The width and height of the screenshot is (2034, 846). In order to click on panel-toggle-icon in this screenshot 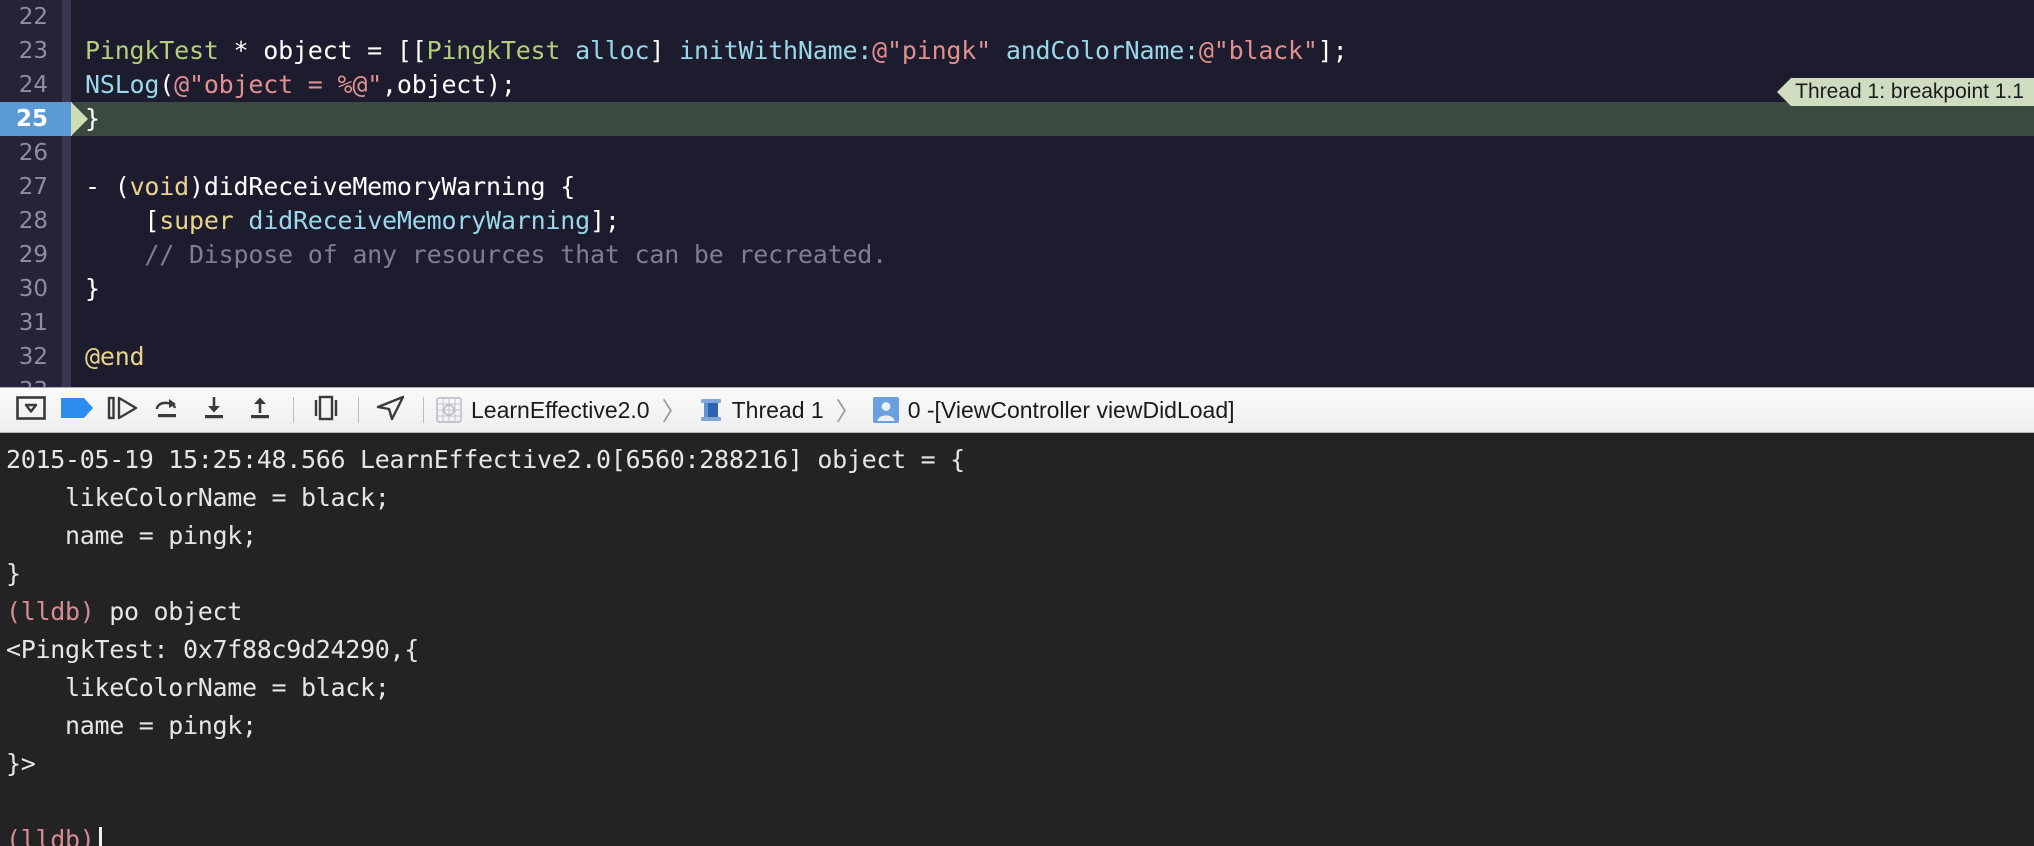, I will do `click(31, 410)`.